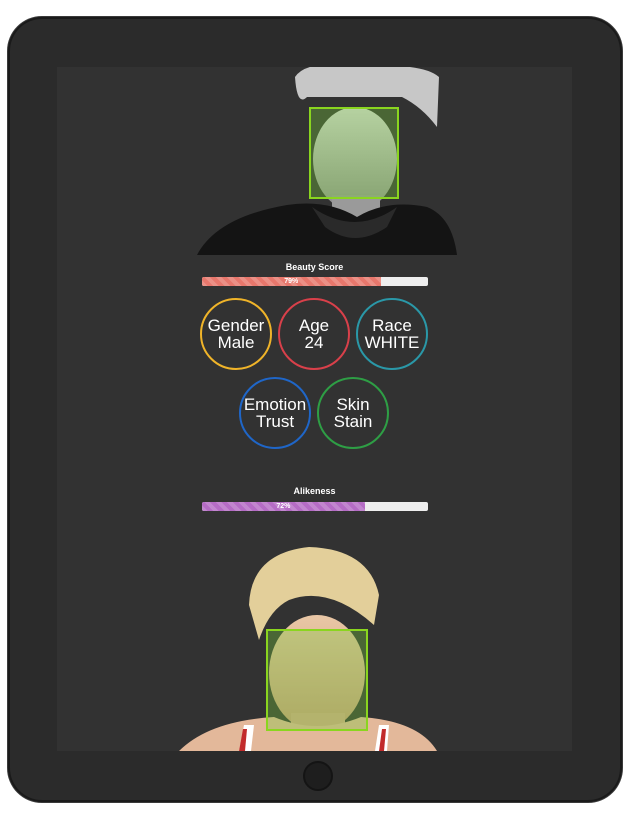 The height and width of the screenshot is (820, 630). I want to click on emotion-value: Trust, so click(275, 421).